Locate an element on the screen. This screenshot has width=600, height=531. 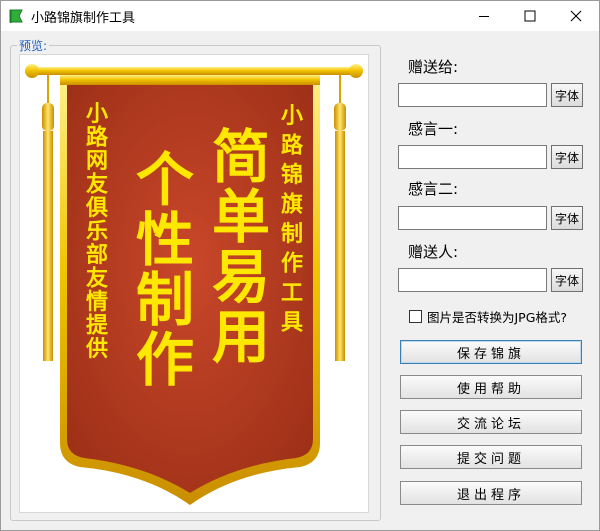
thanks2-label: 感言二: is located at coordinates (433, 189).